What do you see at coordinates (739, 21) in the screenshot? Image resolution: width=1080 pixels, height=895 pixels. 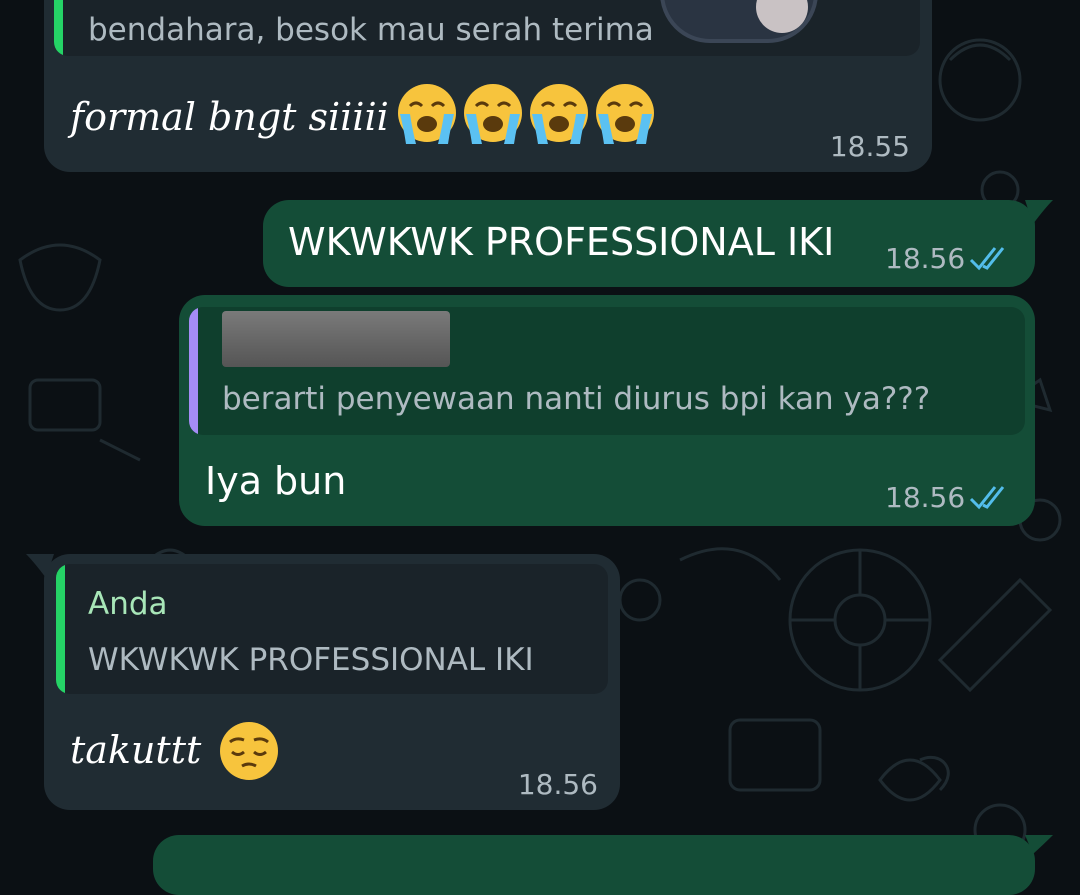 I see `sticker-thumbnail` at bounding box center [739, 21].